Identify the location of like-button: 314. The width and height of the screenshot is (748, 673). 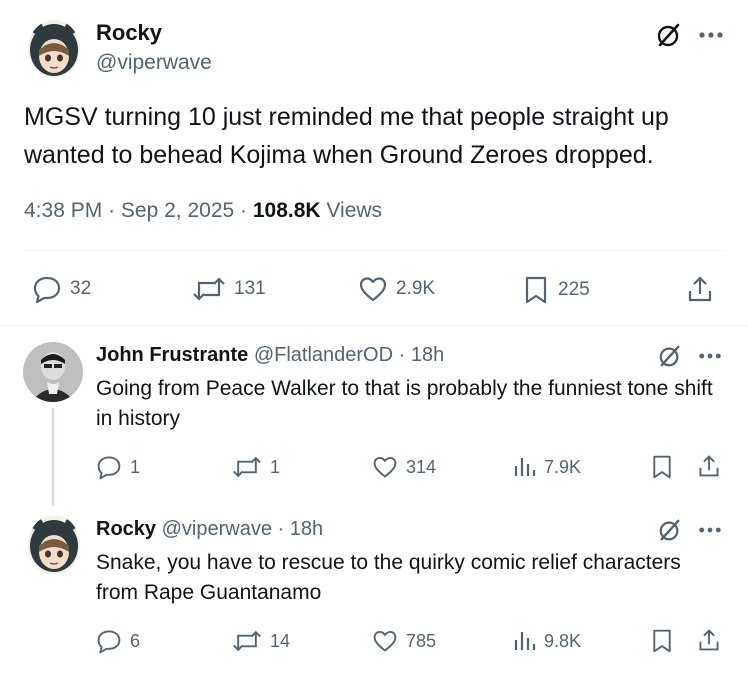
(404, 467).